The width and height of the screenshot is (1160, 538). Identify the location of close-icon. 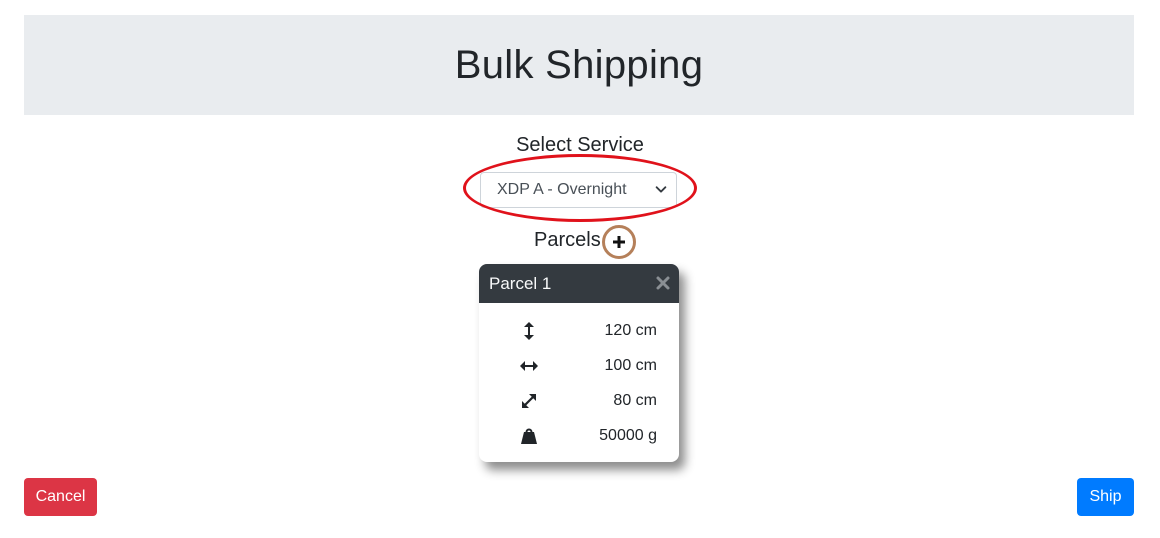
(663, 283).